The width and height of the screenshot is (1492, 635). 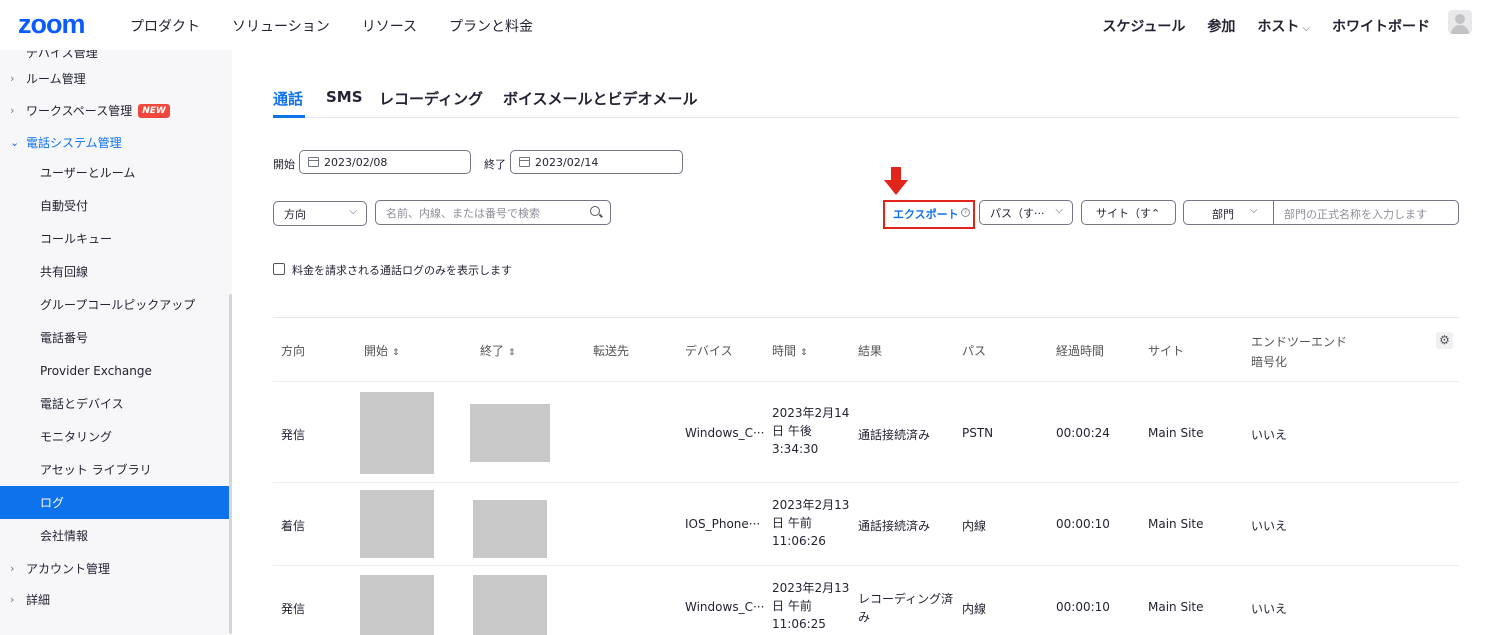 What do you see at coordinates (896, 181) in the screenshot?
I see `red-arrow-annotation` at bounding box center [896, 181].